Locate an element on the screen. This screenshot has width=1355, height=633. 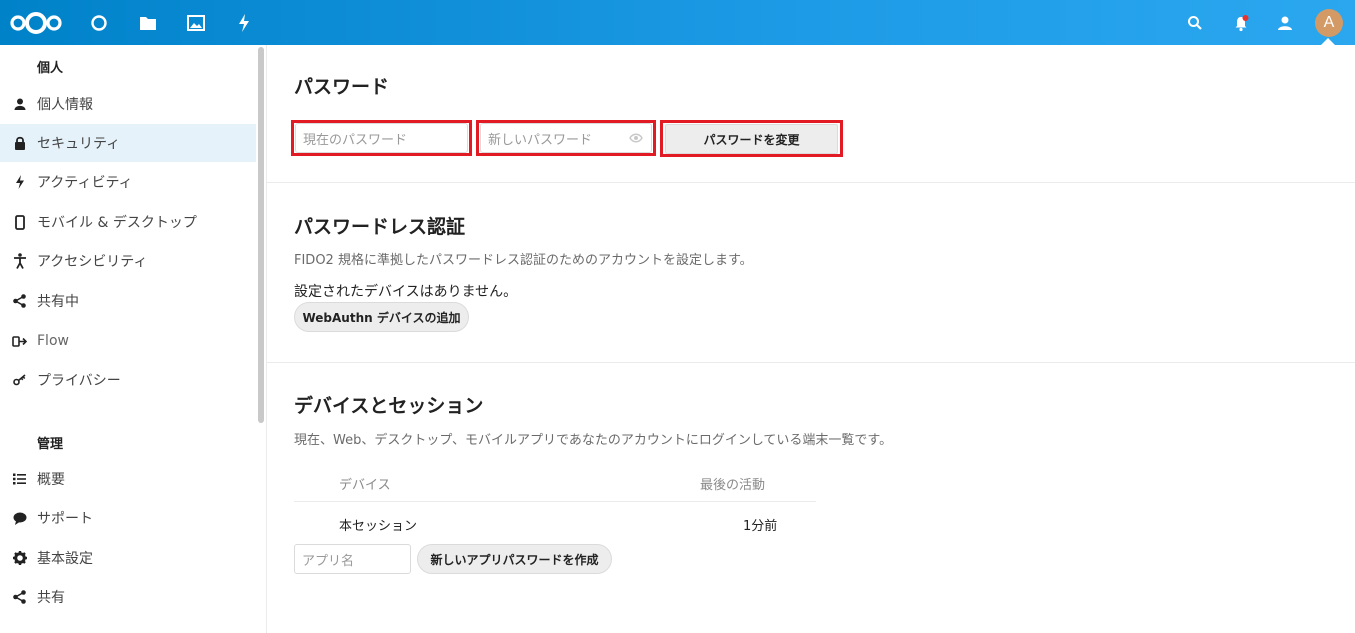
sidebar-item-activity: アクティビティ is located at coordinates (128, 182).